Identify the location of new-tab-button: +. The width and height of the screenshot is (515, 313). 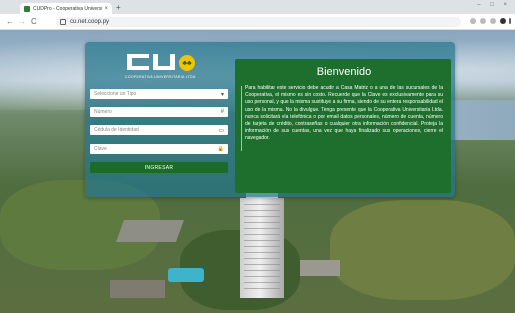
(118, 7).